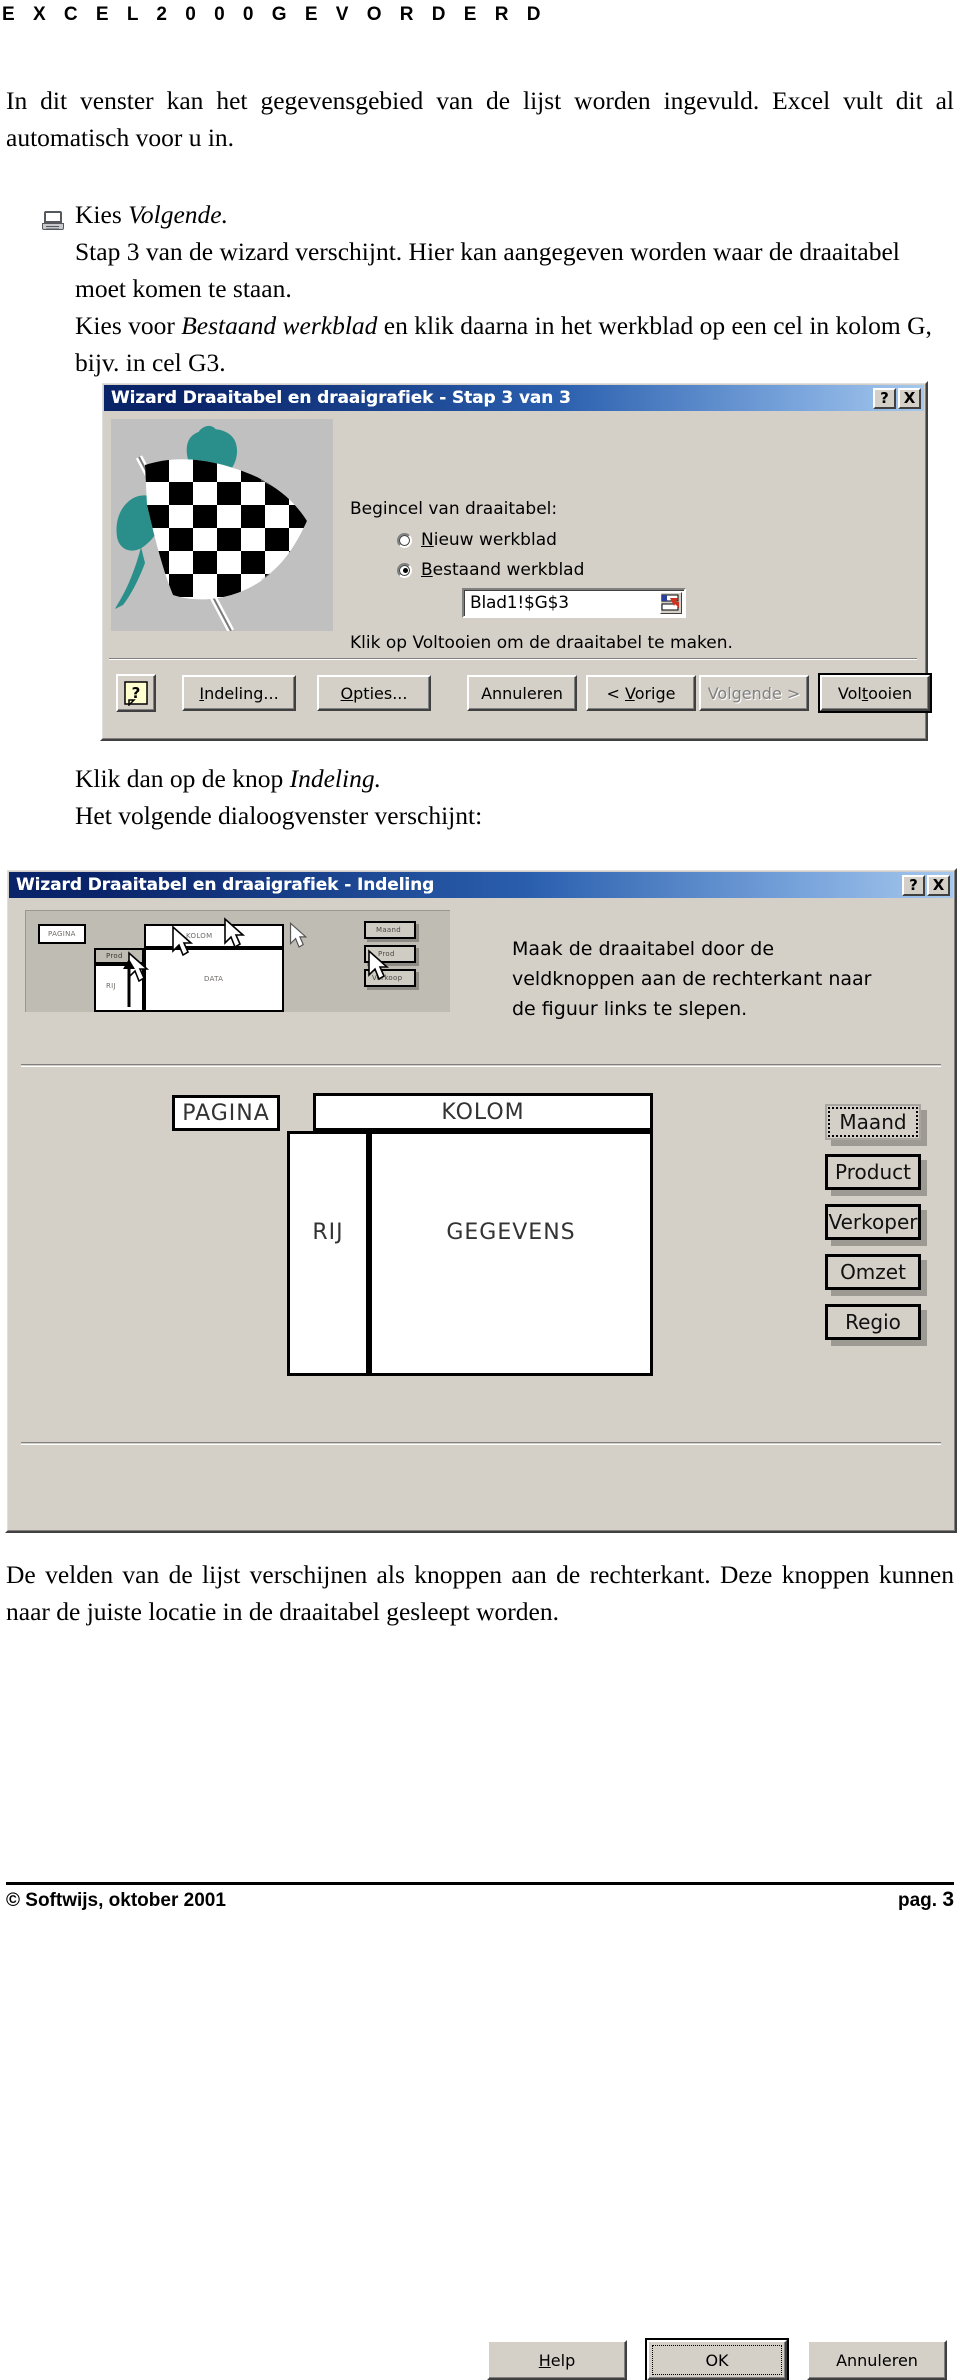 The image size is (960, 2380). Describe the element at coordinates (511, 1253) in the screenshot. I see `pivot-data-area: GEGEVENS` at that location.